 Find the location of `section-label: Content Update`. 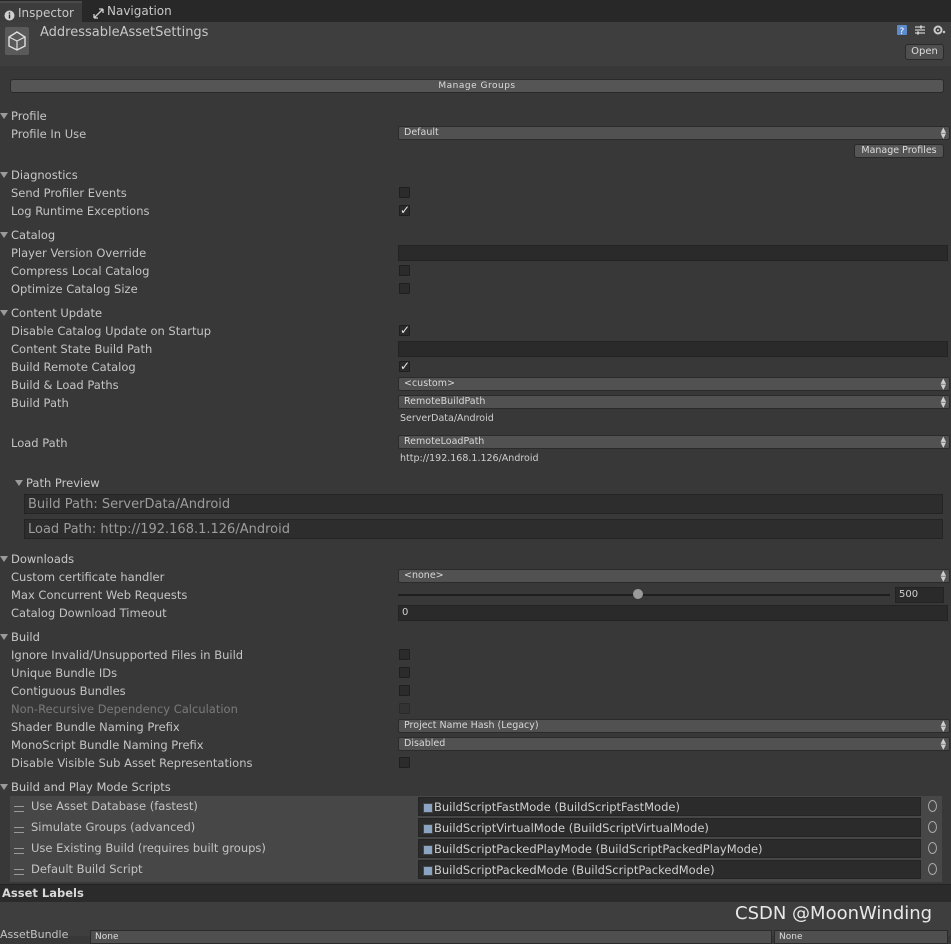

section-label: Content Update is located at coordinates (57, 313).